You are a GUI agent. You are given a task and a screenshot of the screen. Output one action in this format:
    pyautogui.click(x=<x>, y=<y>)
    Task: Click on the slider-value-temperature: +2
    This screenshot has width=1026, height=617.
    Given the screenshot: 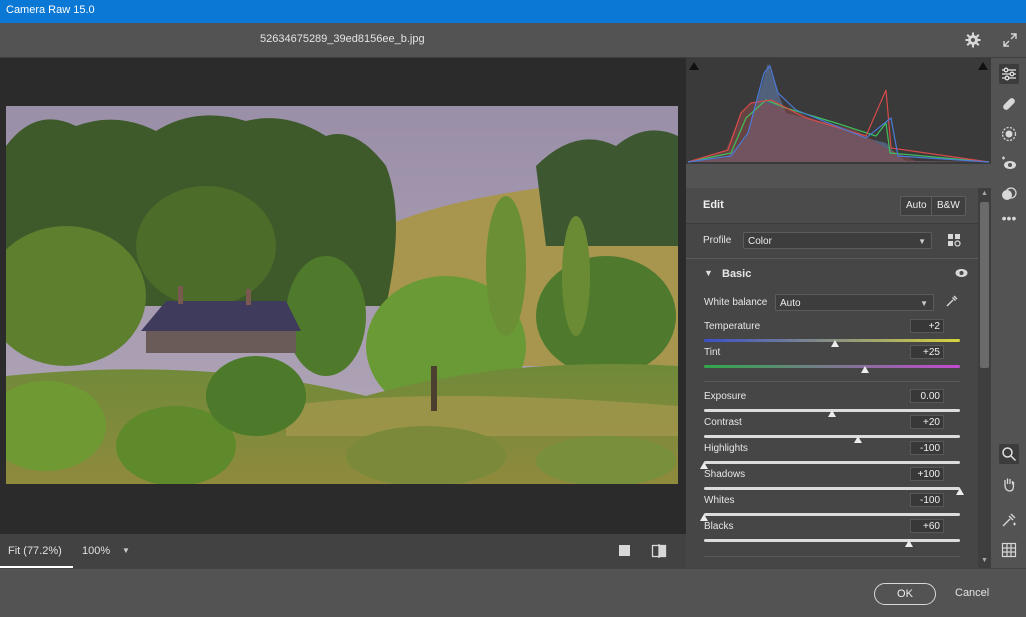 What is the action you would take?
    pyautogui.click(x=927, y=326)
    